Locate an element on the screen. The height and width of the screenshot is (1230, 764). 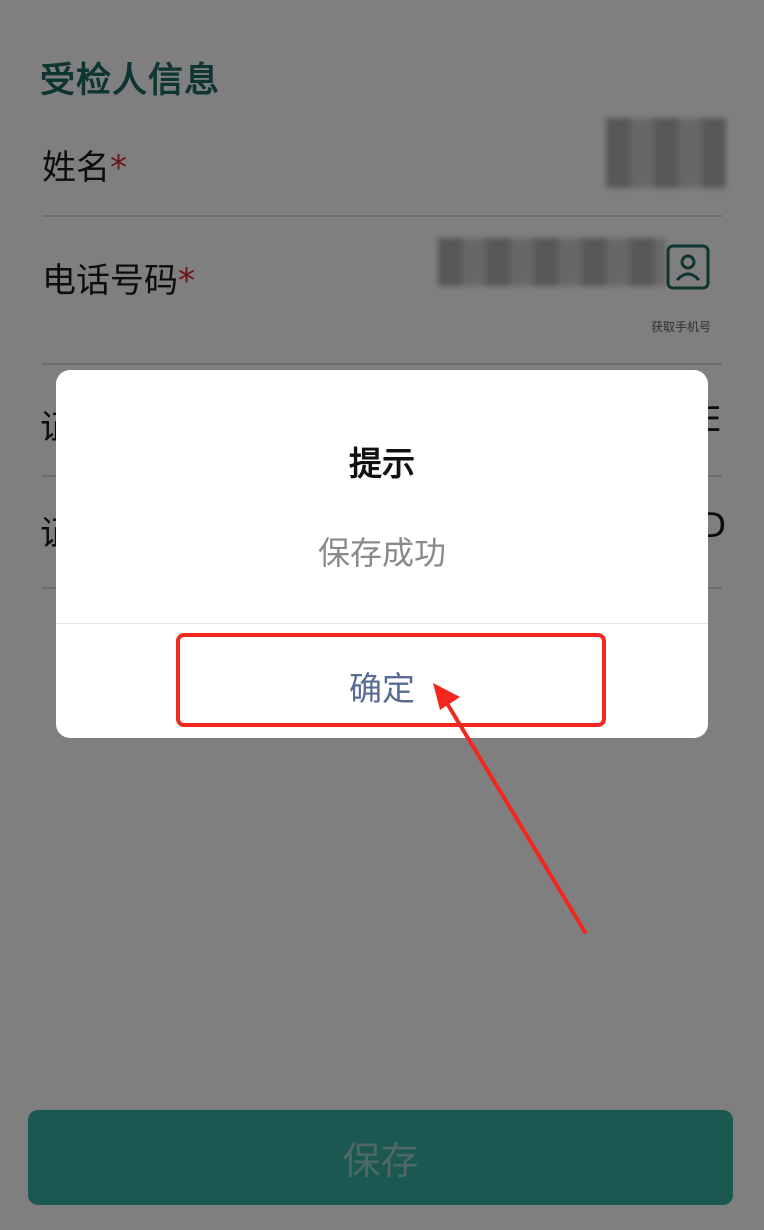
annotation-arrow is located at coordinates (510, 808).